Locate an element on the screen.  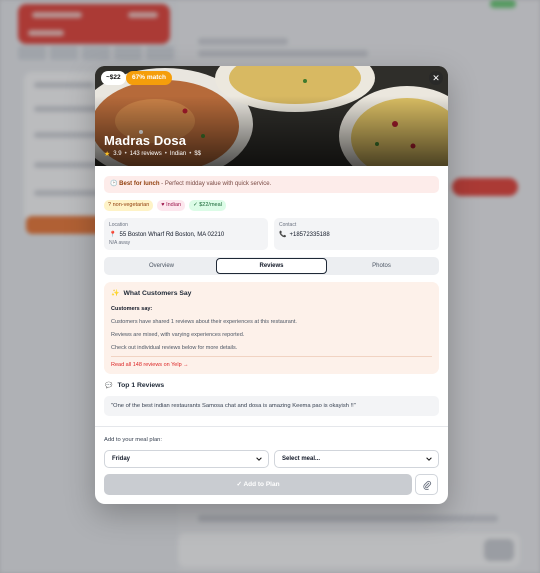
clock-icon: 🕑 is located at coordinates (114, 184).